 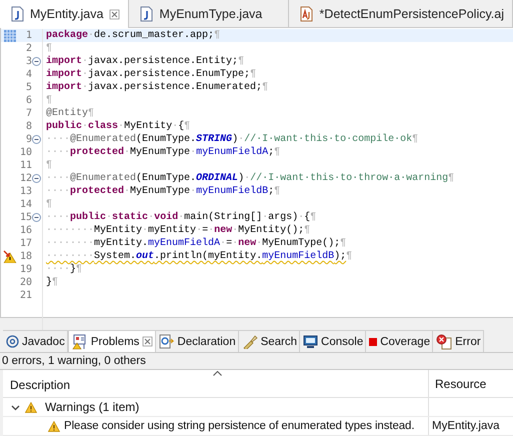 I want to click on problem-resource: MyEntity.java, so click(x=466, y=426).